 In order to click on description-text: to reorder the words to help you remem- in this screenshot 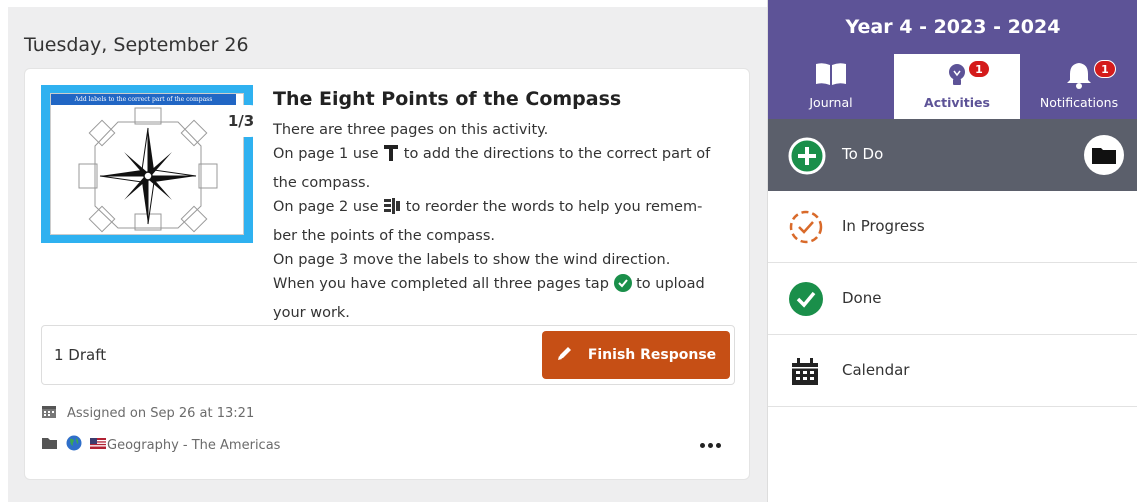, I will do `click(554, 207)`.